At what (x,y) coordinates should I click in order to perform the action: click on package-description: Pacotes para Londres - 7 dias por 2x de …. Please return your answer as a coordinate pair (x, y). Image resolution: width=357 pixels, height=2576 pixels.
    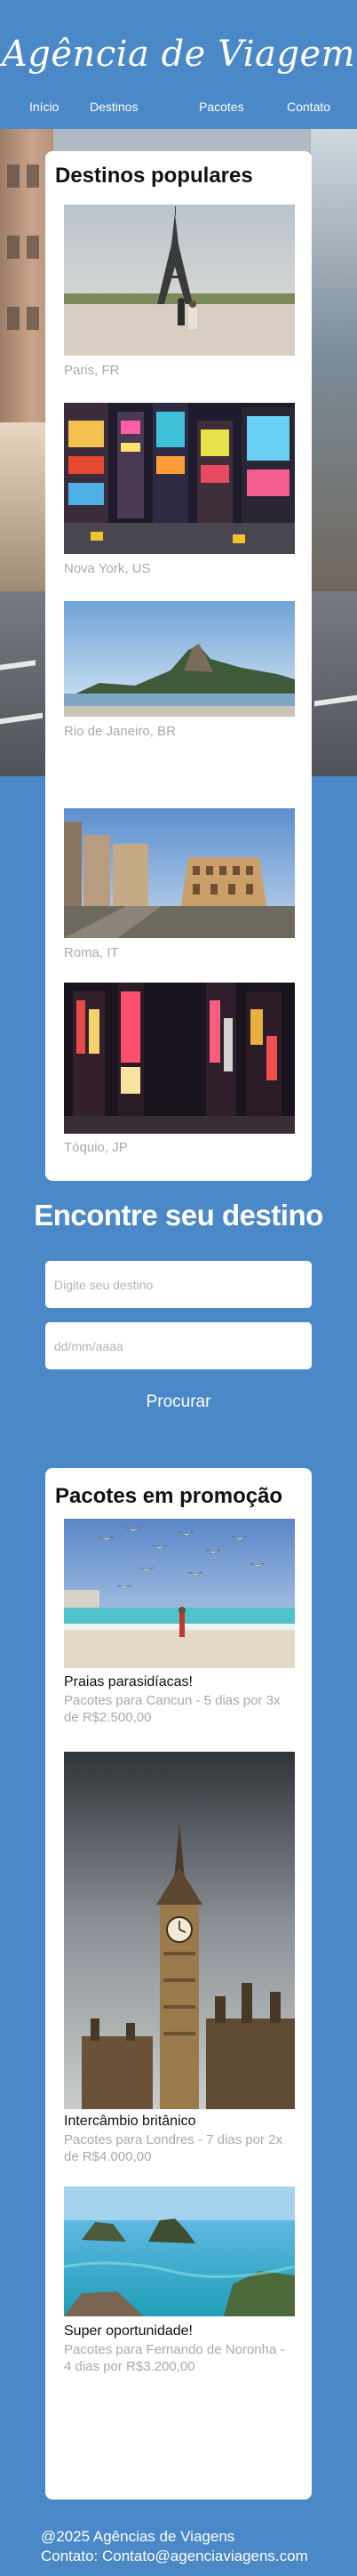
    Looking at the image, I should click on (173, 2148).